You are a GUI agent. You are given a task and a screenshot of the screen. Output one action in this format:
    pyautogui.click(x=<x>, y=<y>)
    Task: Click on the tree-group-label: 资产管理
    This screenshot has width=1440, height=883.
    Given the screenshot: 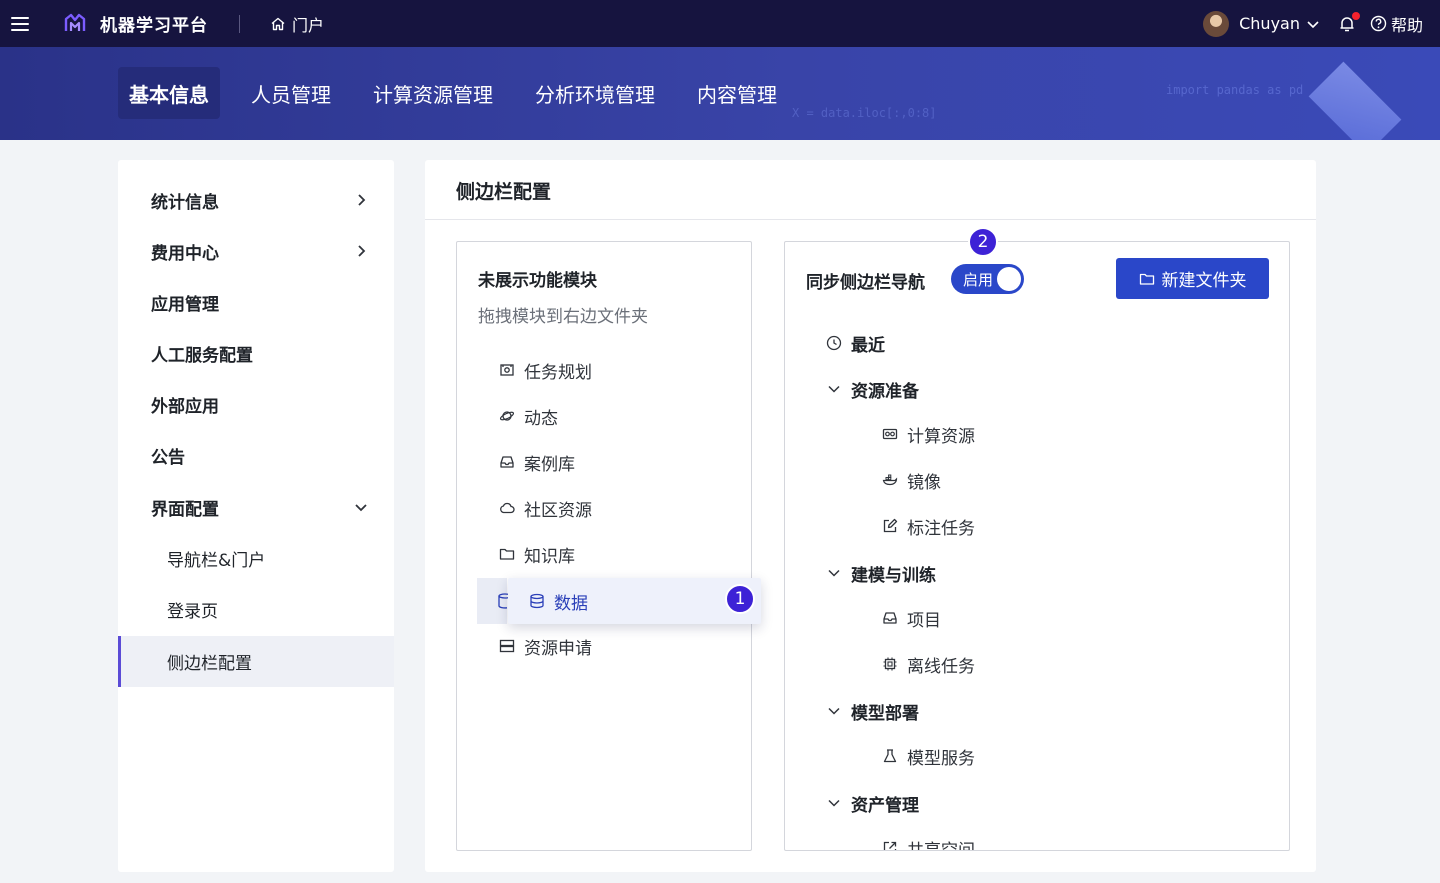 What is the action you would take?
    pyautogui.click(x=885, y=805)
    